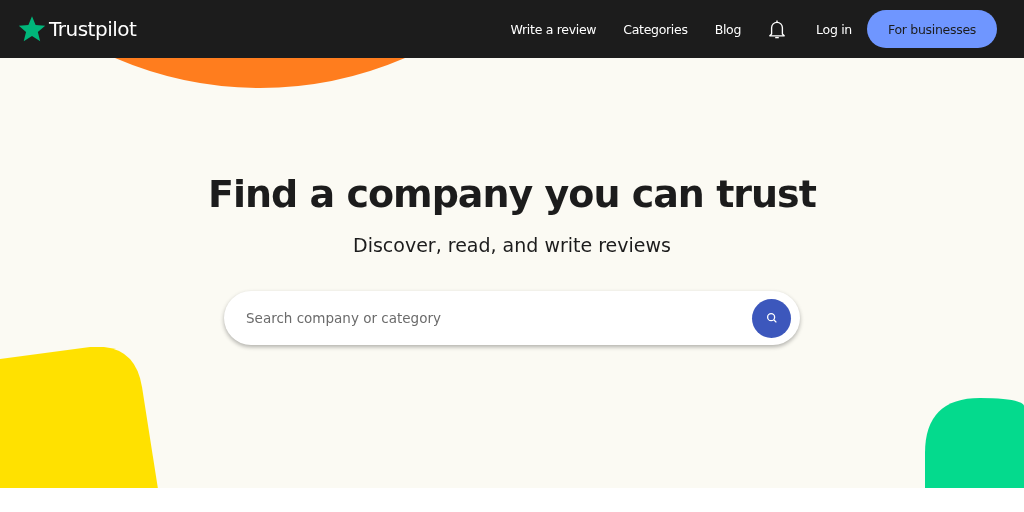 This screenshot has height=512, width=1024. Describe the element at coordinates (834, 29) in the screenshot. I see `login-link: Log in` at that location.